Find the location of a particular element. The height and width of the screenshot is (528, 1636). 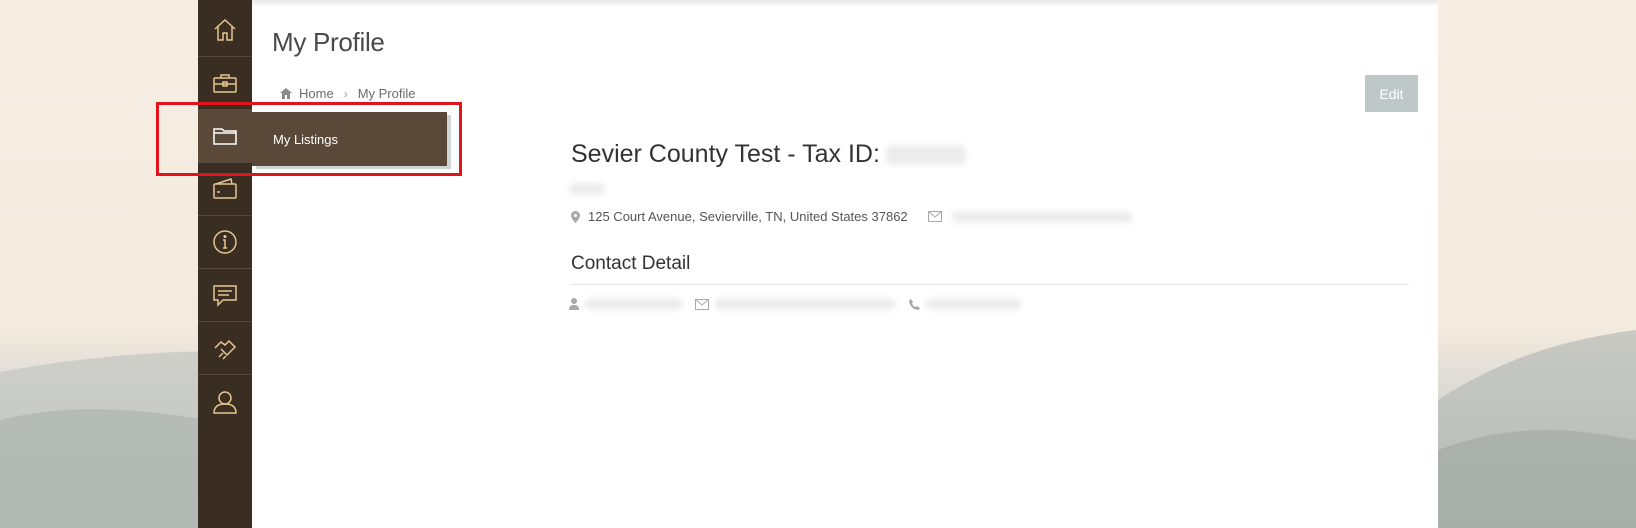

redacted-contact-phone is located at coordinates (974, 304).